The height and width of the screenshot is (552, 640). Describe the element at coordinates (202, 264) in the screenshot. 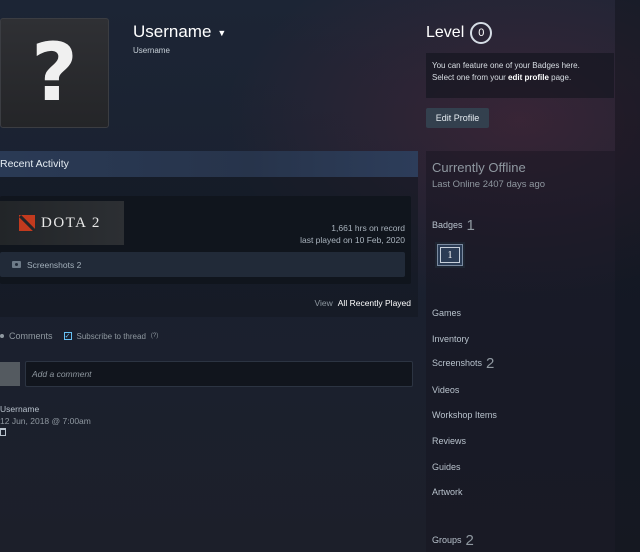

I see `game-screenshots-link: Screenshots 2` at that location.